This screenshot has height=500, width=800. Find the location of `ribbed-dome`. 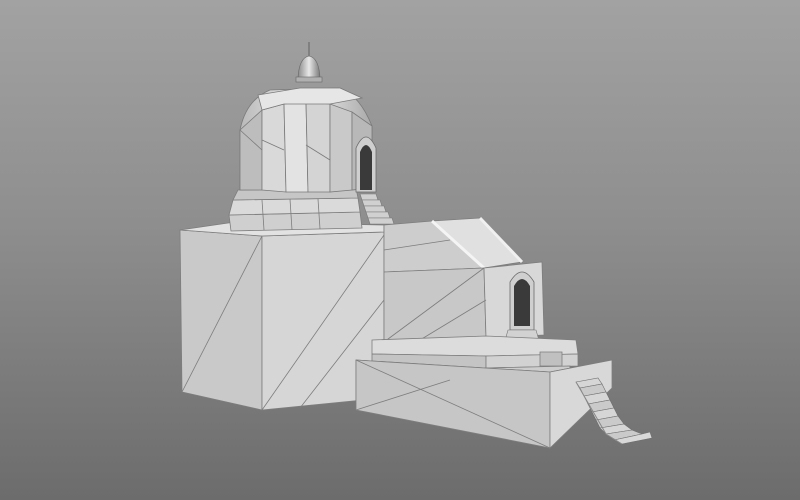

ribbed-dome is located at coordinates (306, 140).